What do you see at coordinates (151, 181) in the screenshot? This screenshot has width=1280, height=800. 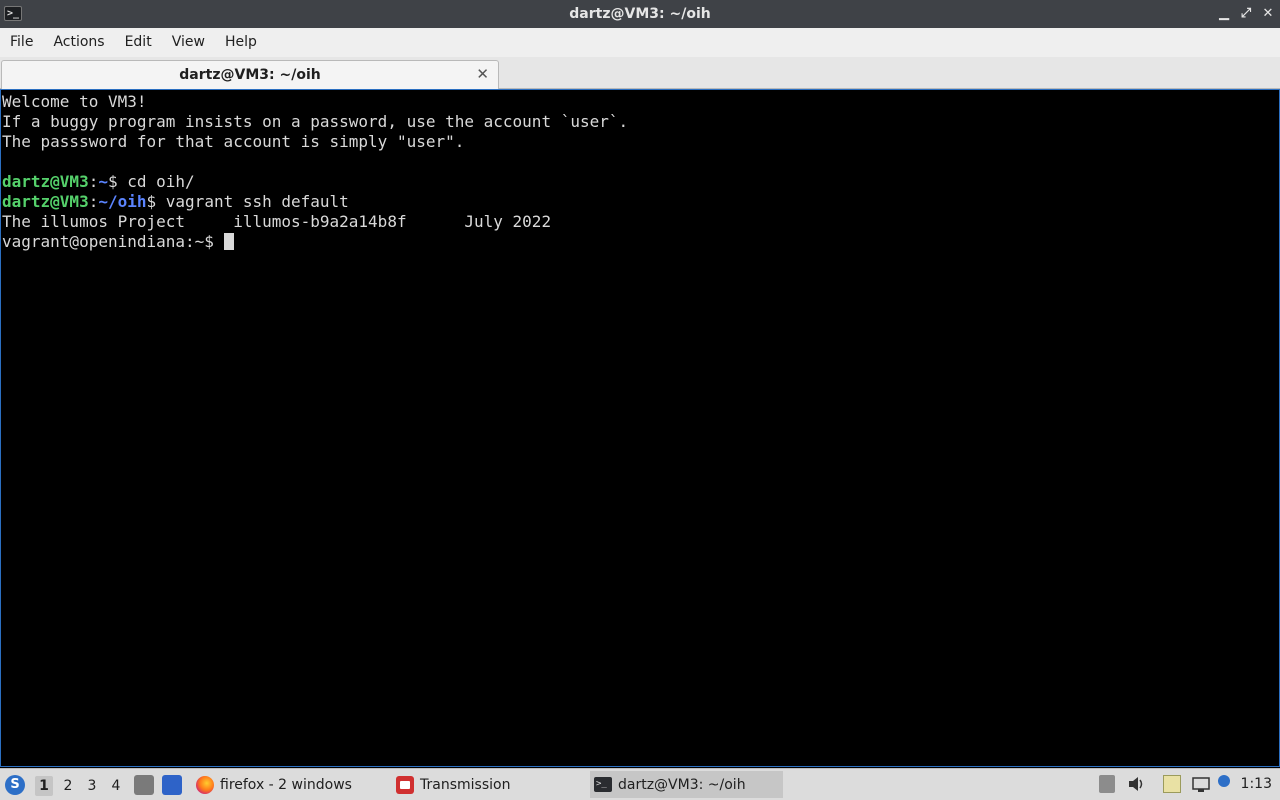 I see `prompt-command: $ cd oih/` at bounding box center [151, 181].